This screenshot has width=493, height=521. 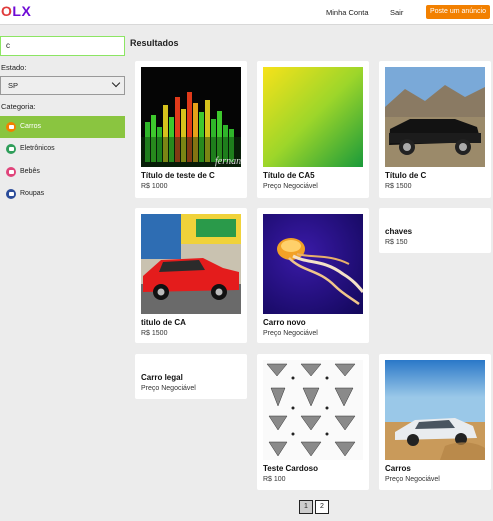 I want to click on category-label: Carros, so click(x=31, y=126).